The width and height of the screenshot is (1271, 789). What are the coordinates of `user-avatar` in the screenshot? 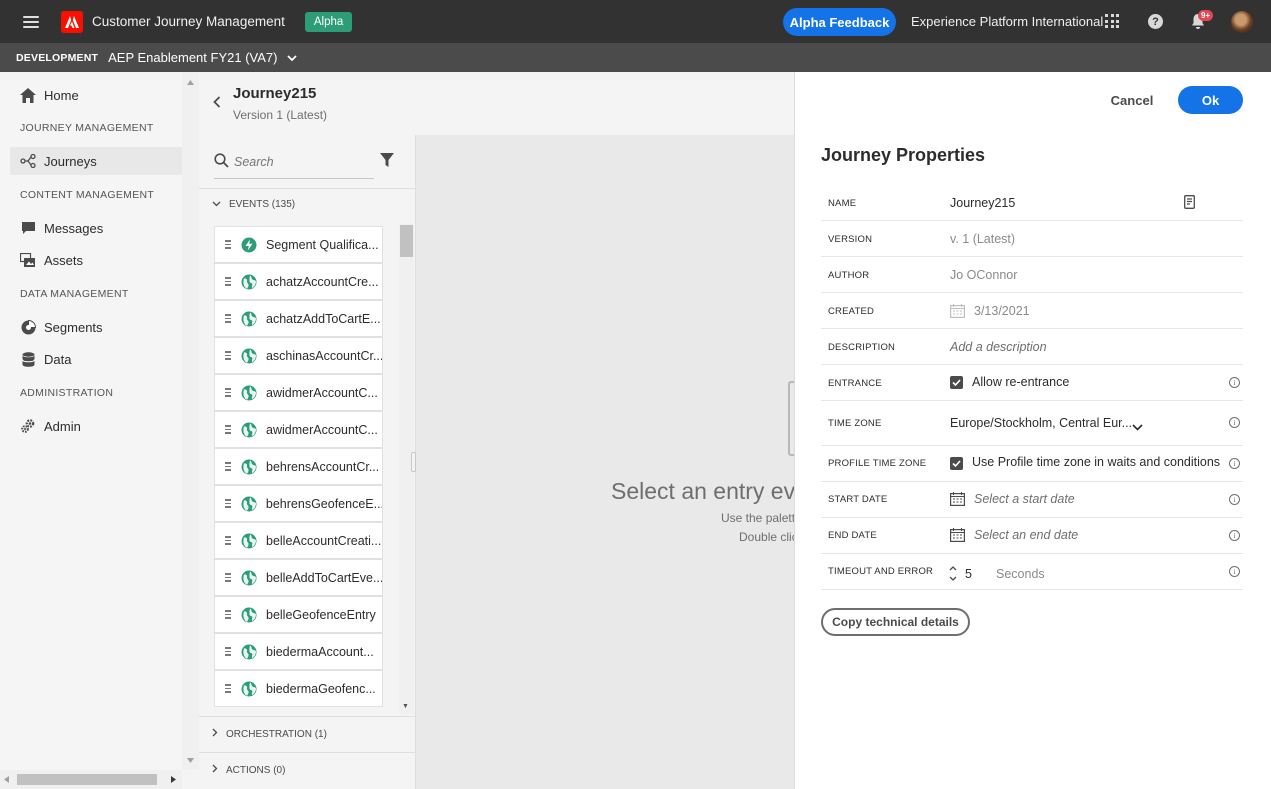 It's located at (1242, 22).